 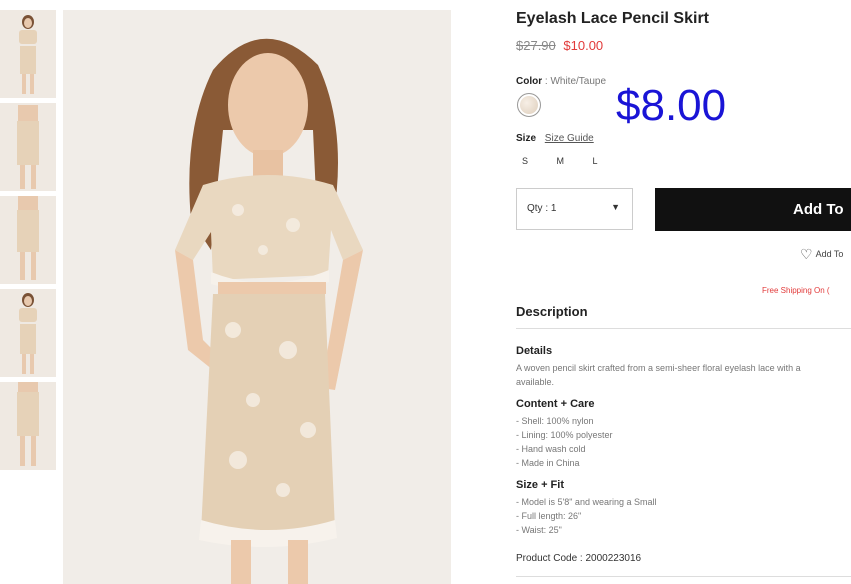 I want to click on thumbnail-list, so click(x=28, y=242).